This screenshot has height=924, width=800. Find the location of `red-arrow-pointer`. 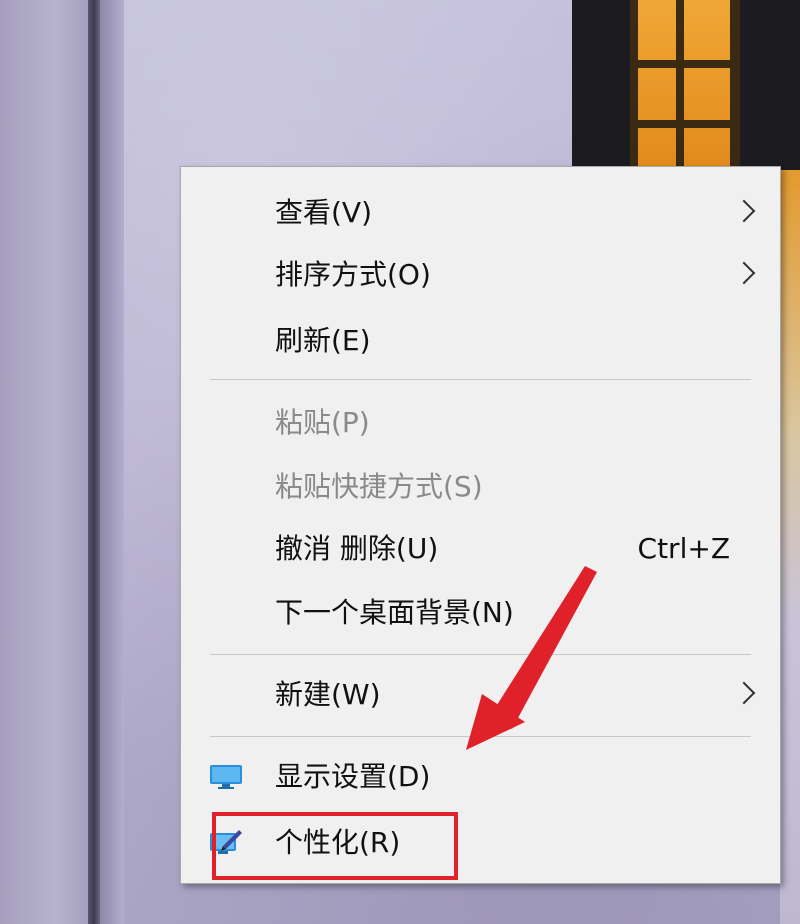

red-arrow-pointer is located at coordinates (531, 658).